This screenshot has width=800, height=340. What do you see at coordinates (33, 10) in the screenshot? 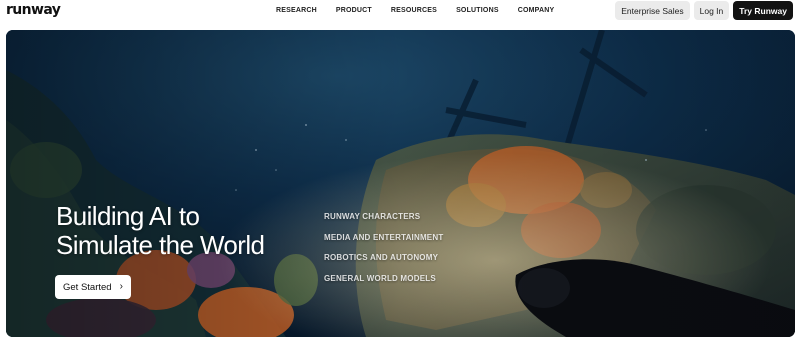
I see `runway-logo: runway` at bounding box center [33, 10].